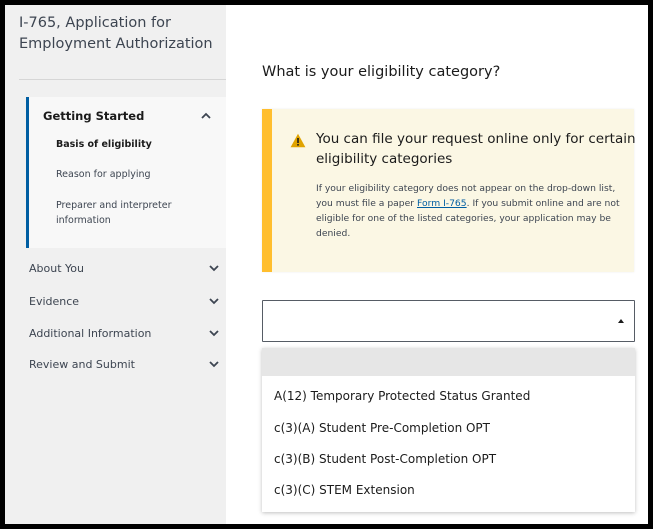  I want to click on dropdown-option: A(12) Temporary Protected Status Granted, so click(449, 396).